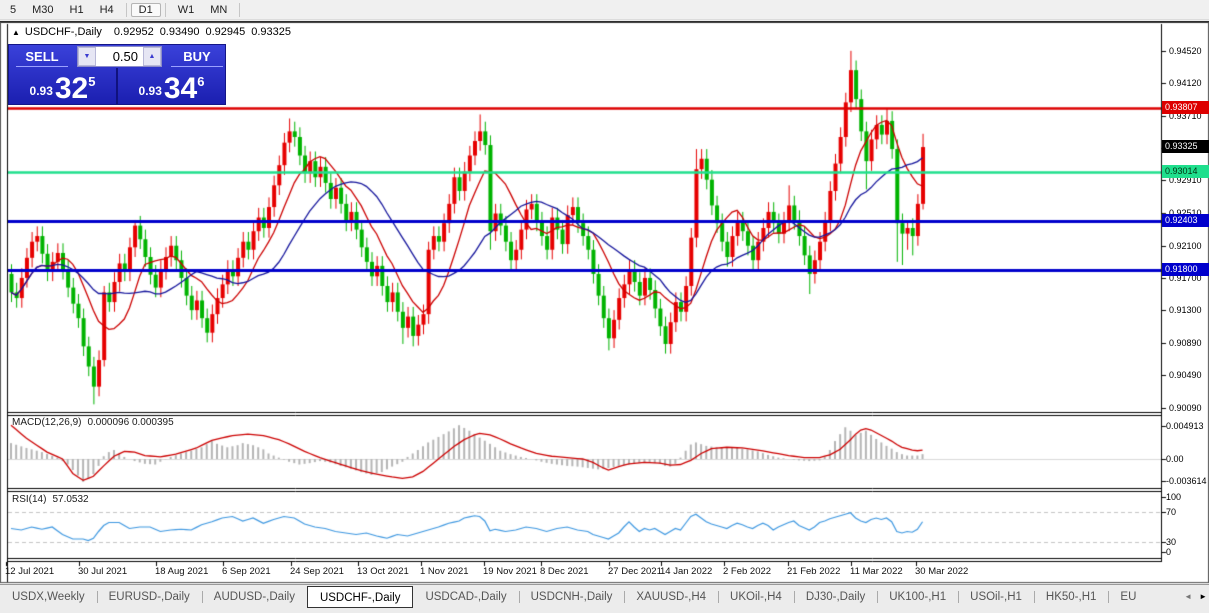  Describe the element at coordinates (1185, 108) in the screenshot. I see `price-level-tag-0.93807: 0.93807` at that location.